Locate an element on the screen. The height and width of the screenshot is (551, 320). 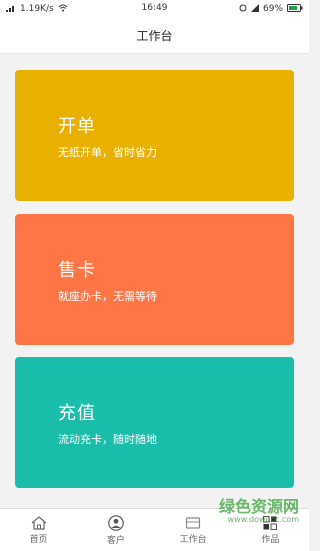
bottom-tab-bar: 首页 客户 工作台 作品 is located at coordinates (154, 529).